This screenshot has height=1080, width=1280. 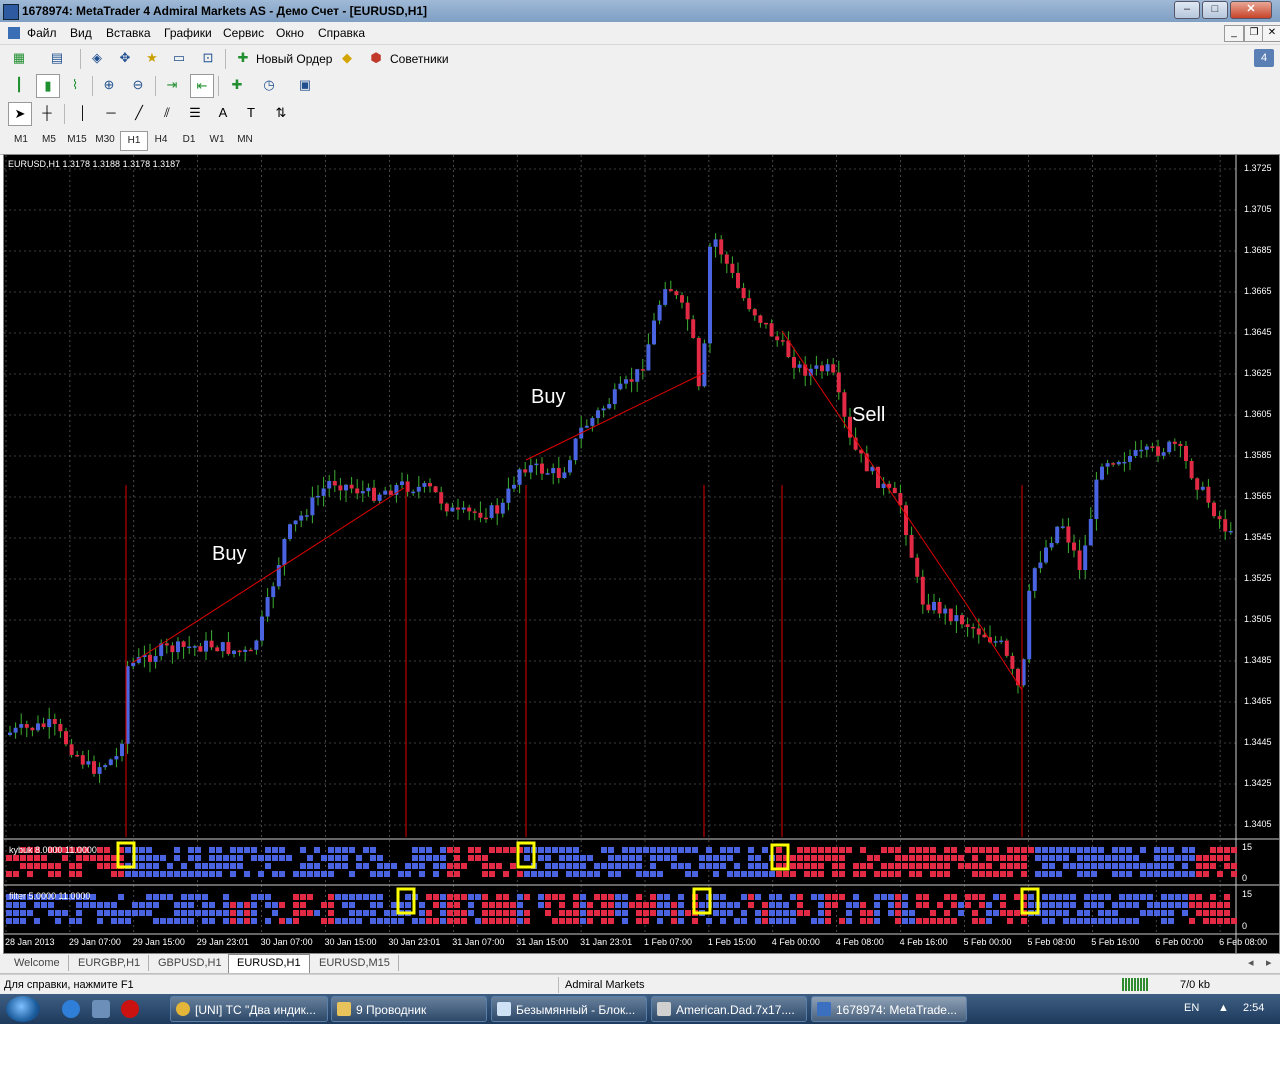 What do you see at coordinates (172, 85) in the screenshot?
I see `autoscroll-icon: ⇥` at bounding box center [172, 85].